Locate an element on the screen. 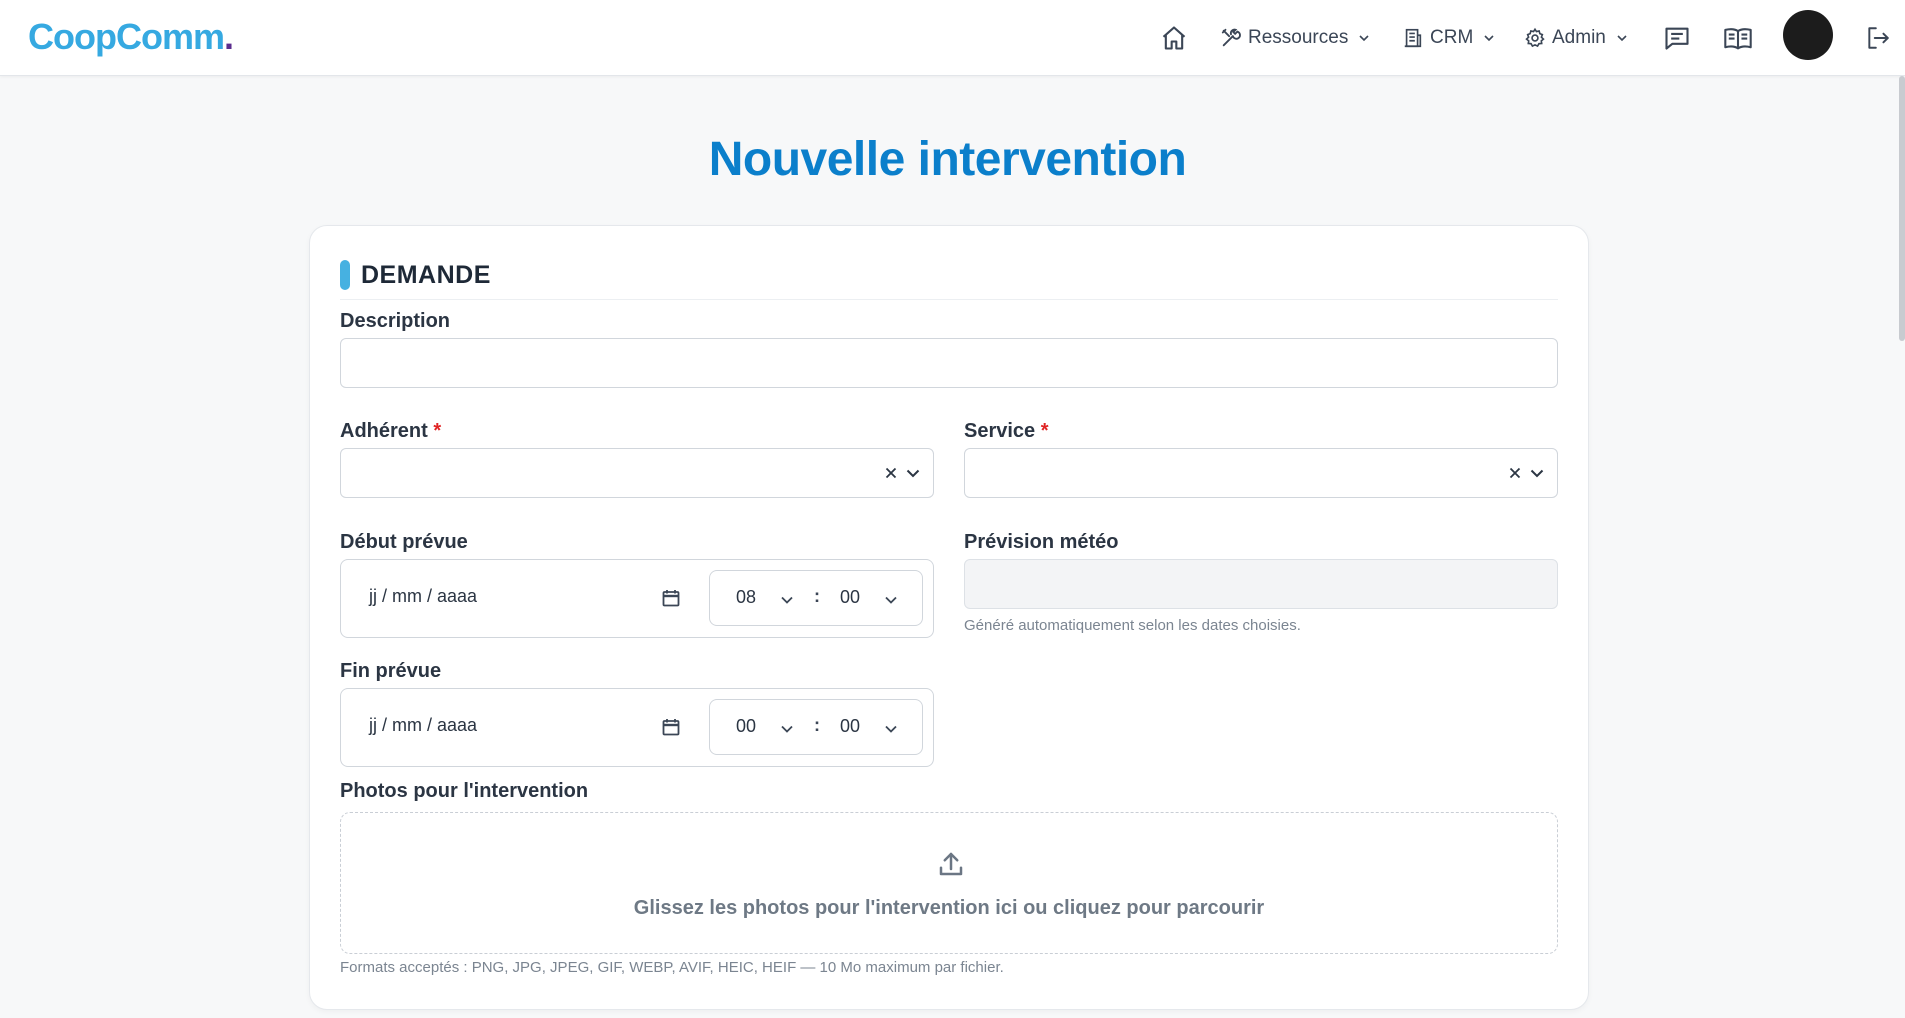 The width and height of the screenshot is (1905, 1018). debut-hour-select: 08 is located at coordinates (746, 597).